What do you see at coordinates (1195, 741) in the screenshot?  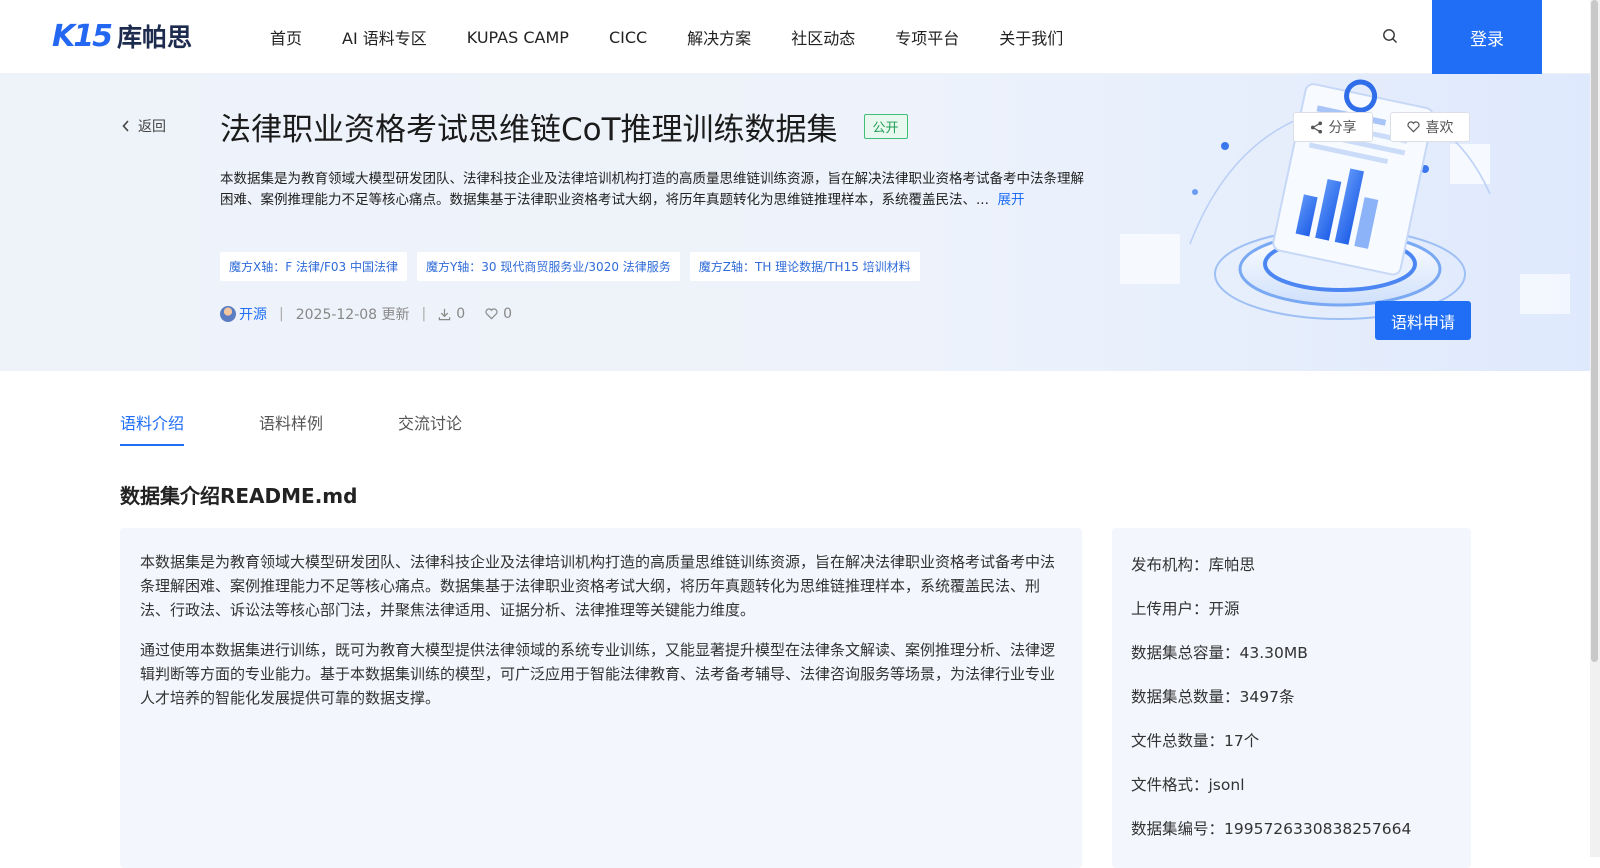 I see `info-file-count: 文件总数量：17个` at bounding box center [1195, 741].